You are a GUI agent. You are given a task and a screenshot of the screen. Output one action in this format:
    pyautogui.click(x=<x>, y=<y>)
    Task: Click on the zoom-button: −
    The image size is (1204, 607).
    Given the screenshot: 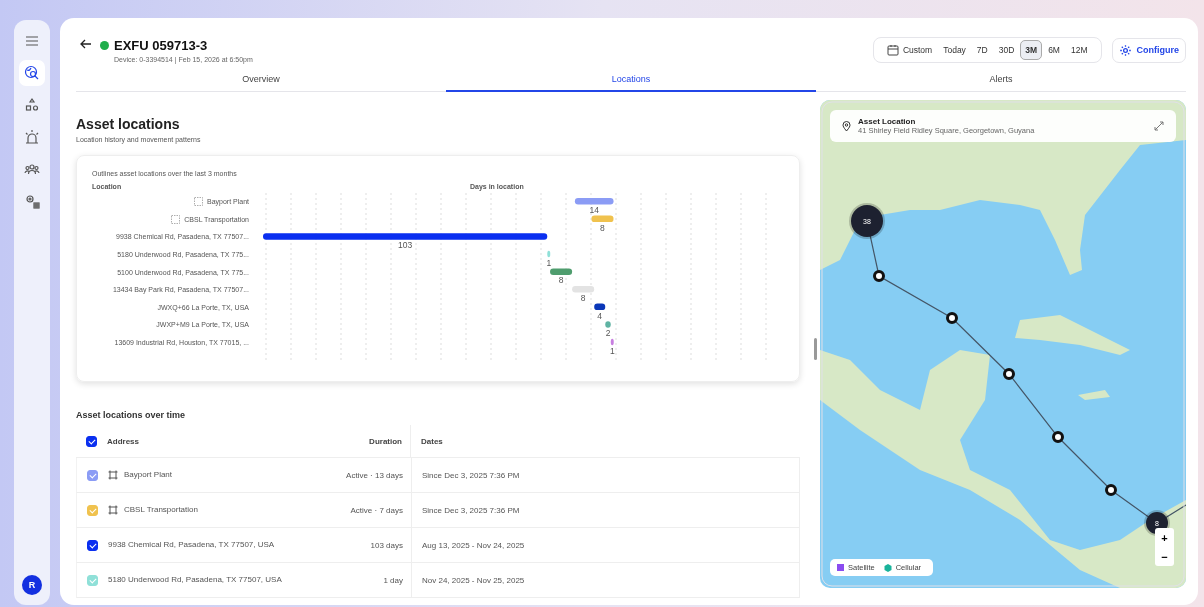 What is the action you would take?
    pyautogui.click(x=1164, y=556)
    